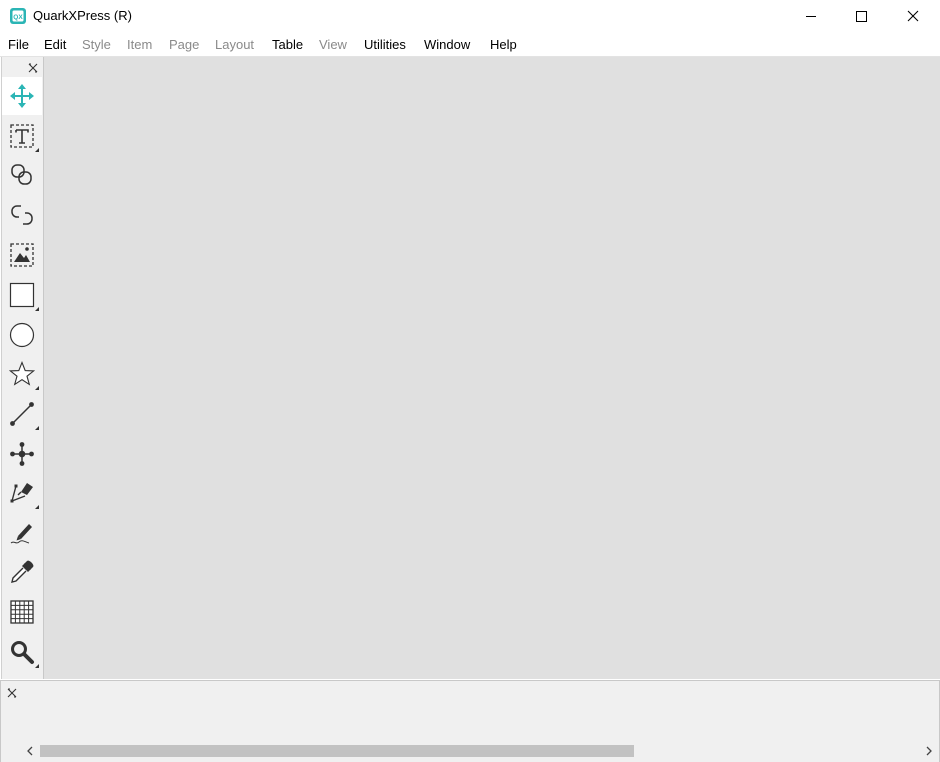 Image resolution: width=940 pixels, height=762 pixels. Describe the element at coordinates (287, 45) in the screenshot. I see `menu-table: Table` at that location.